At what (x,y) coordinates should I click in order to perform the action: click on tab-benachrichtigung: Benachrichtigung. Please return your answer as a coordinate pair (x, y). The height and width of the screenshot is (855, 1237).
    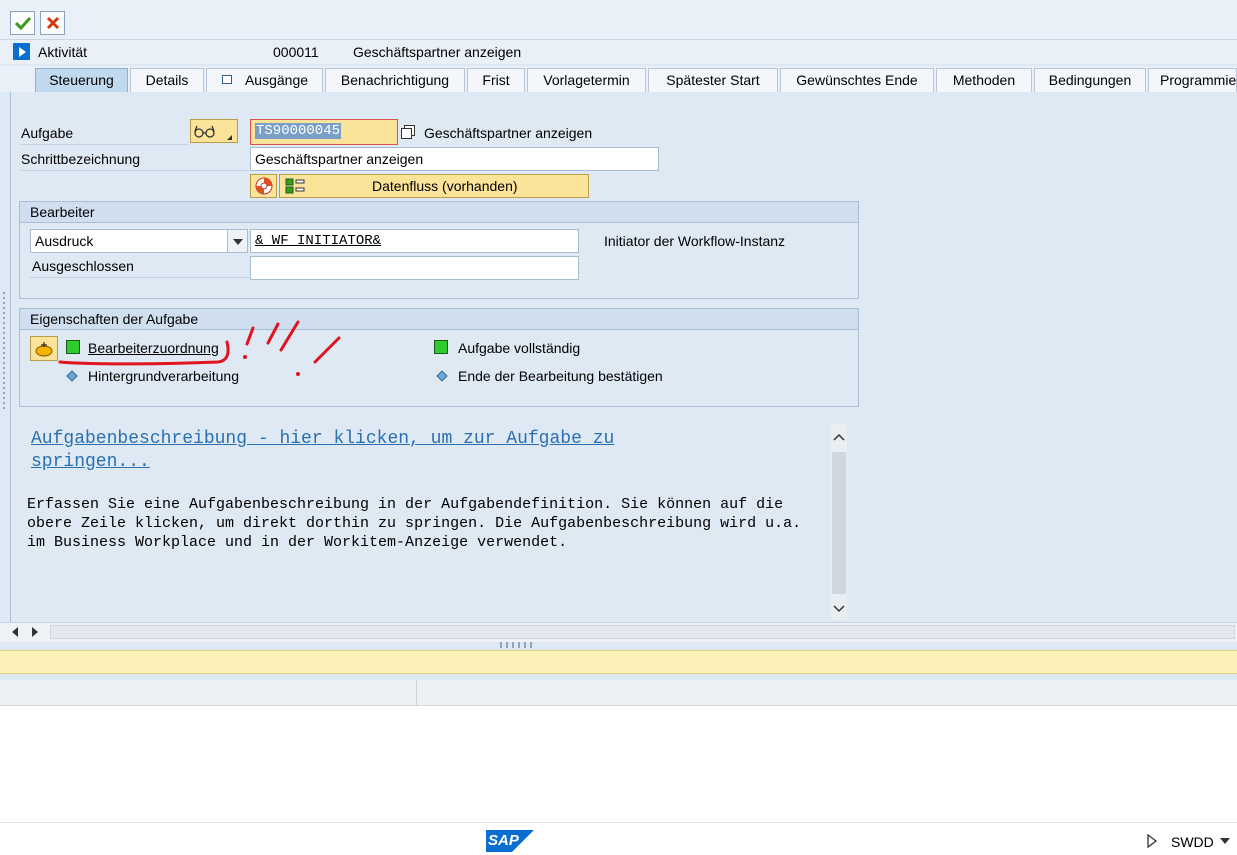
    Looking at the image, I should click on (395, 80).